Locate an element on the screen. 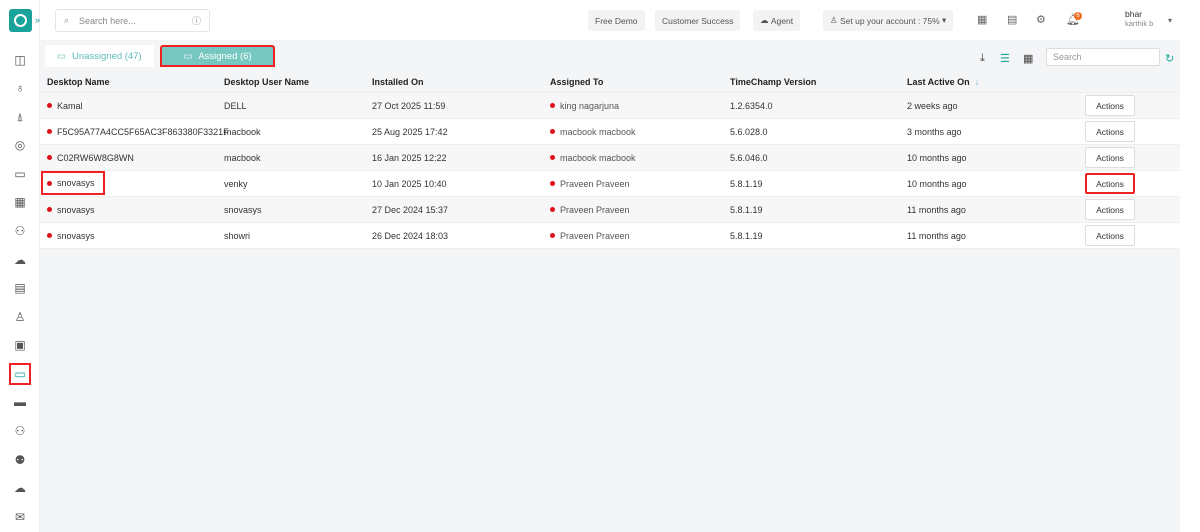  desktop-name-text: C02RW6W8G8WN is located at coordinates (95, 157).